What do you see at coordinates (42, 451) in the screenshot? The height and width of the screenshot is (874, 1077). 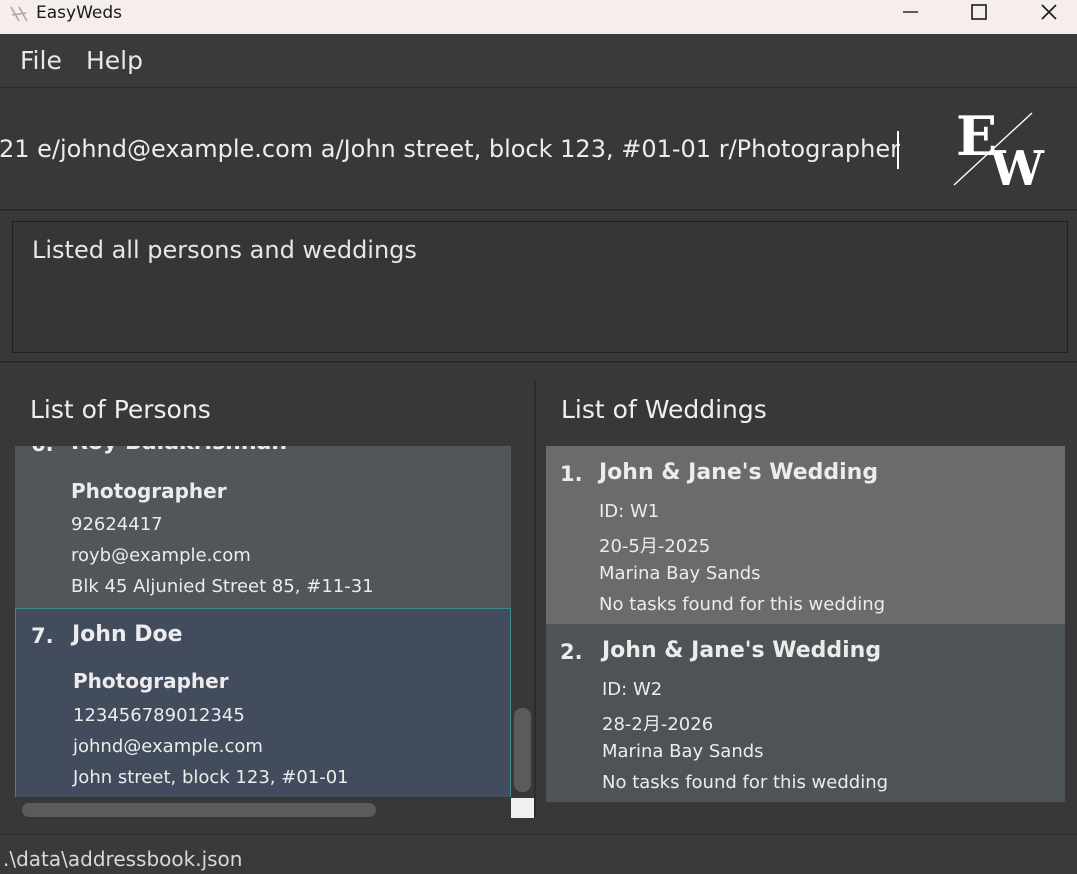 I see `person-index: 6.` at bounding box center [42, 451].